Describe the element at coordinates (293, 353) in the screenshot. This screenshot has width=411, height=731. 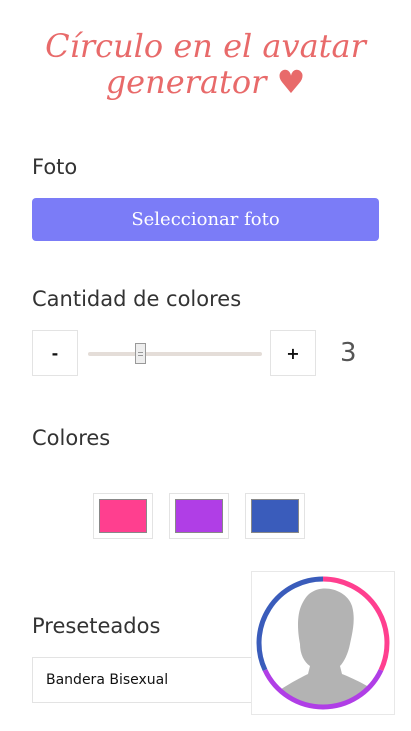
I see `increment-button: +` at that location.